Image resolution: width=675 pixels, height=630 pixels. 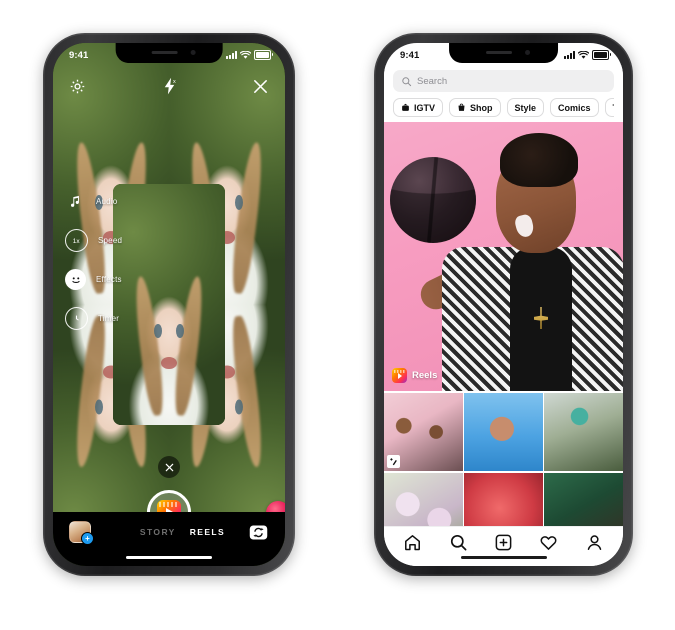 I want to click on chip-igtv: IGTV, so click(x=418, y=107).